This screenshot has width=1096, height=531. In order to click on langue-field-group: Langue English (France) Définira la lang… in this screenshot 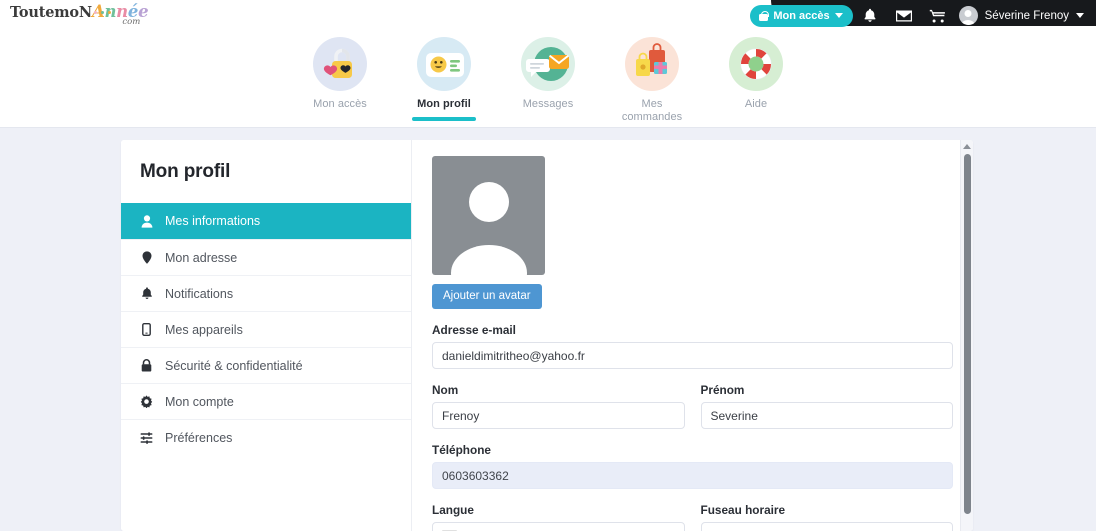, I will do `click(558, 517)`.